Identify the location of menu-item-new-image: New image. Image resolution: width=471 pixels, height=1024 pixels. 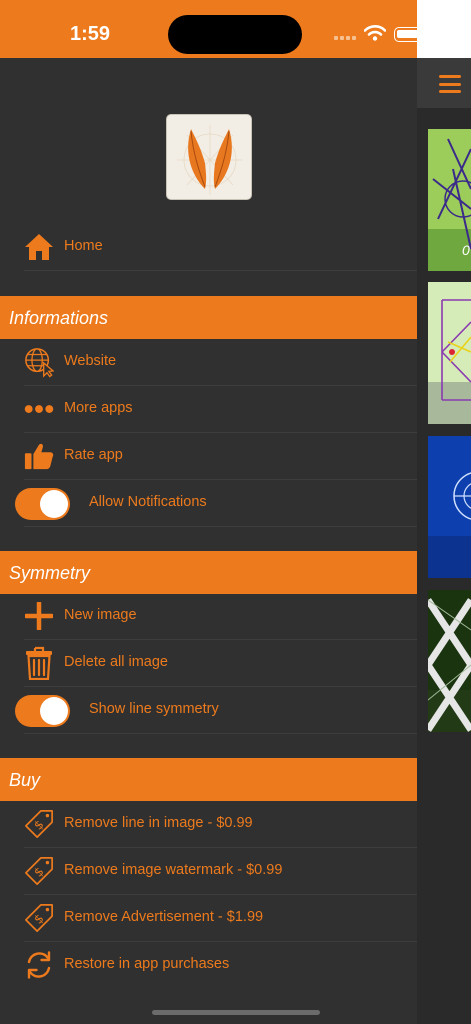
(220, 616).